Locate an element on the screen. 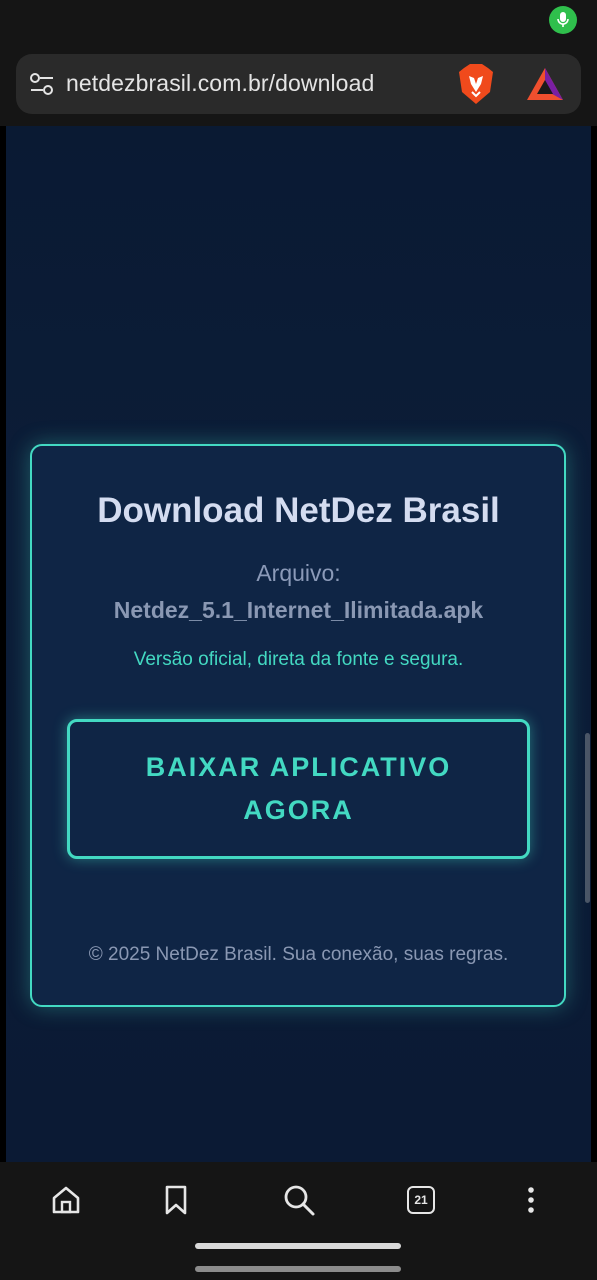 The height and width of the screenshot is (1280, 597). tab-count-badge: 21 is located at coordinates (421, 1200).